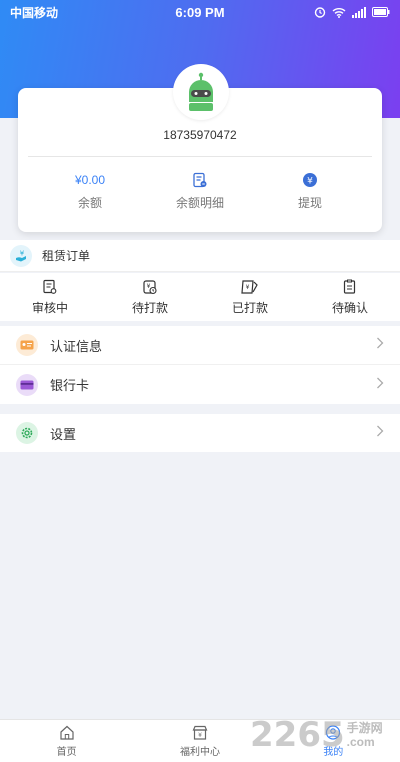  I want to click on status-reviewing: 审核中, so click(50, 297).